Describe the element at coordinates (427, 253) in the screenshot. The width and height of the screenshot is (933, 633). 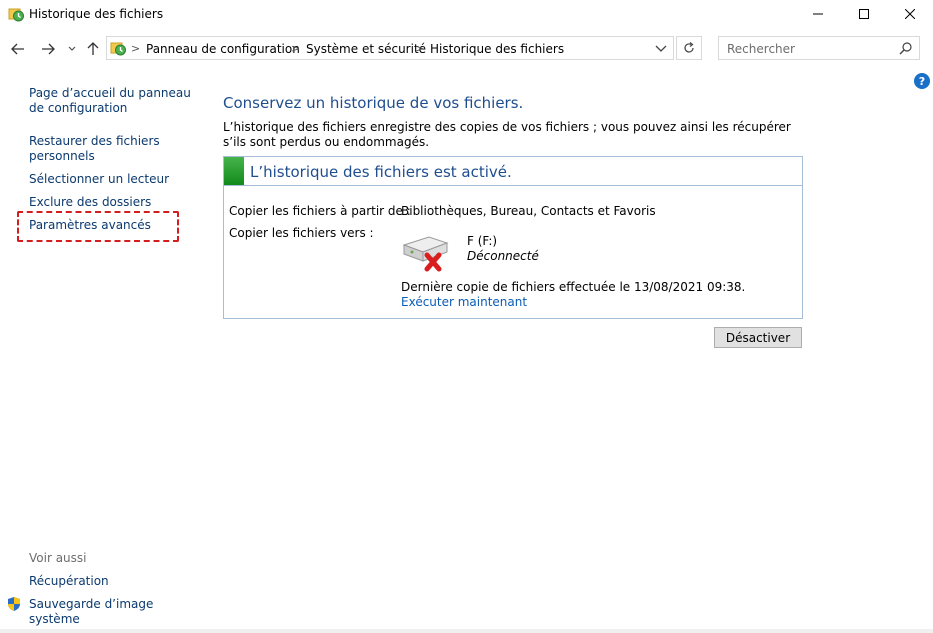
I see `disconnected-drive-icon` at that location.